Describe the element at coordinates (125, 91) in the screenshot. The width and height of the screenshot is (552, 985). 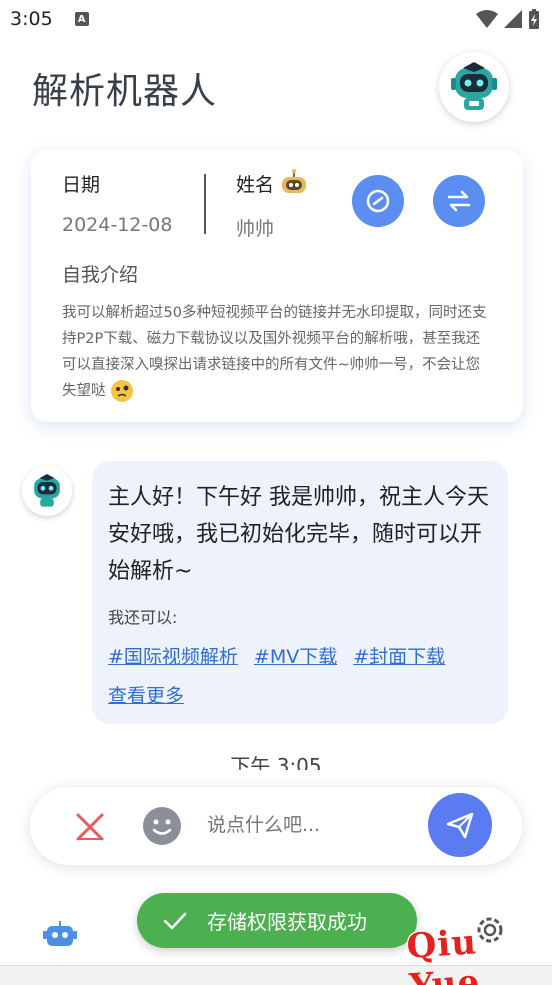
I see `page-title: 解析机器人` at that location.